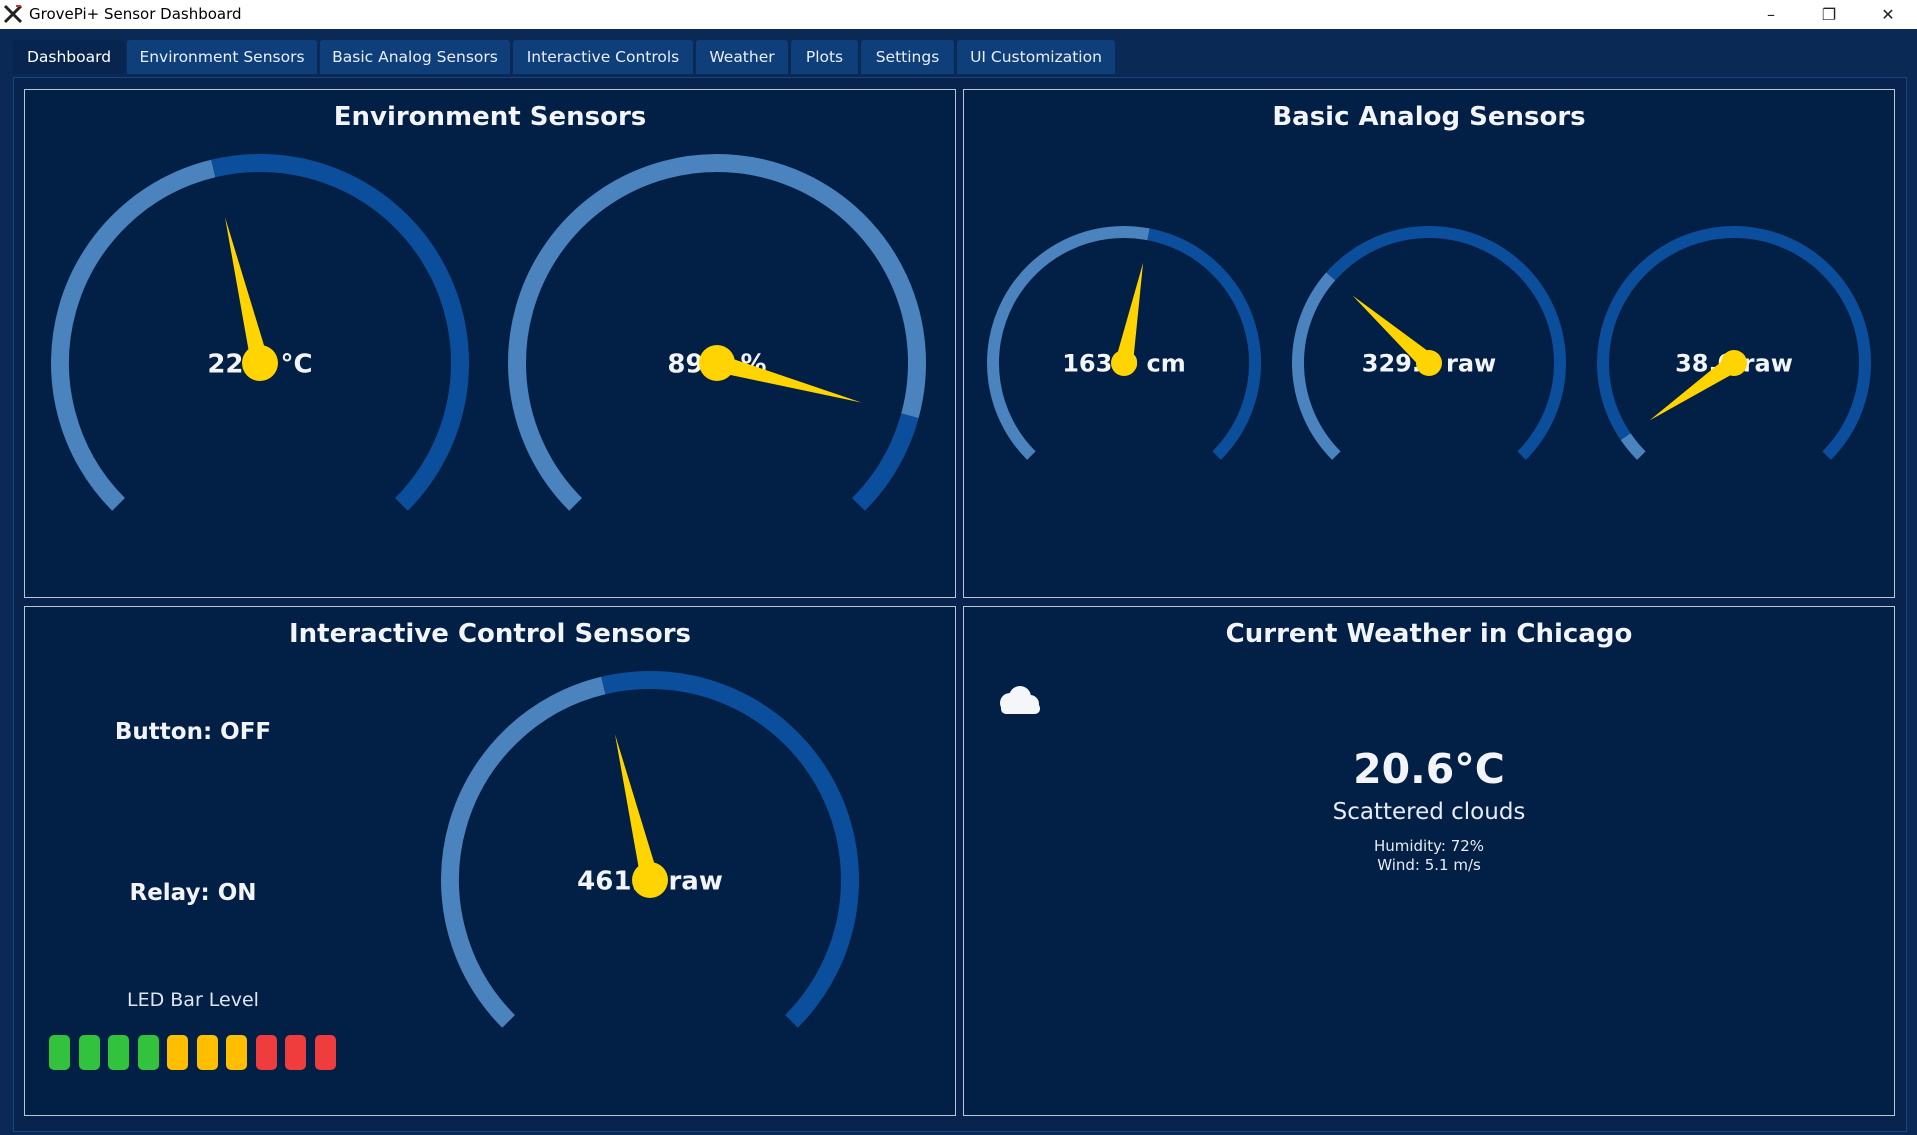 This screenshot has height=1135, width=1917. Describe the element at coordinates (1888, 14) in the screenshot. I see `close-button: ✕` at that location.